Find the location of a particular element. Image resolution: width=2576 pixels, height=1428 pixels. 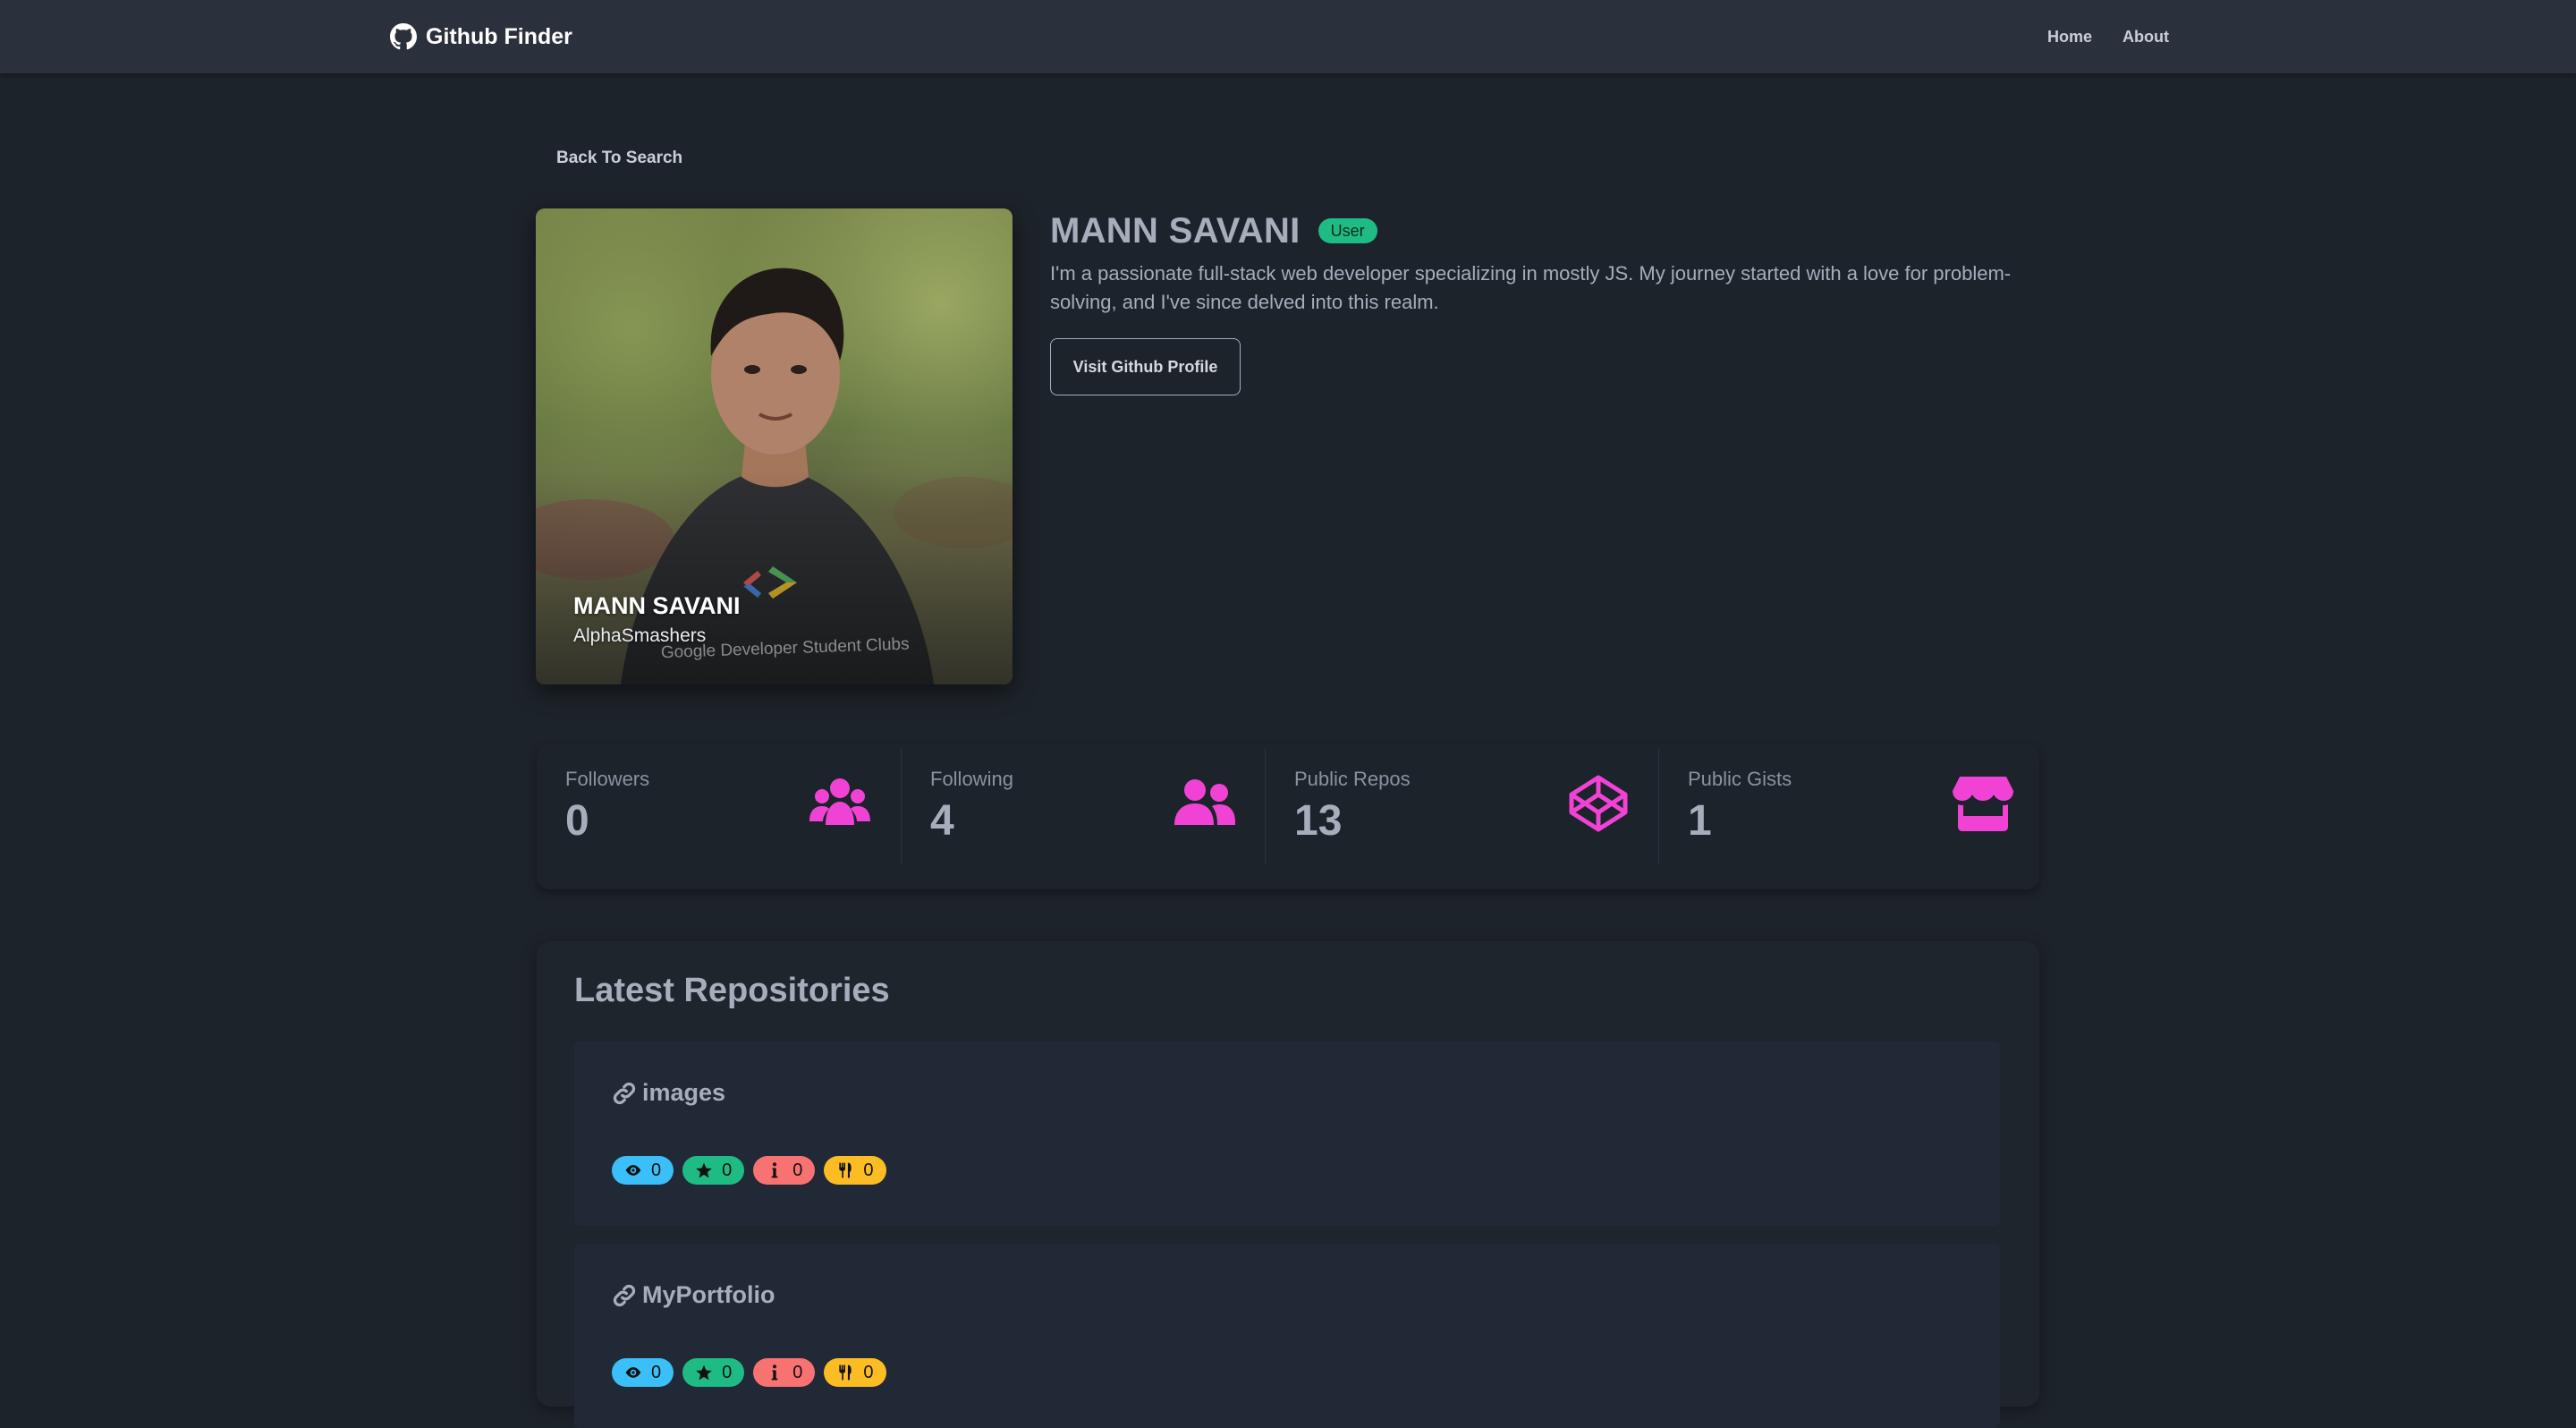

repo-link: images is located at coordinates (668, 1093).